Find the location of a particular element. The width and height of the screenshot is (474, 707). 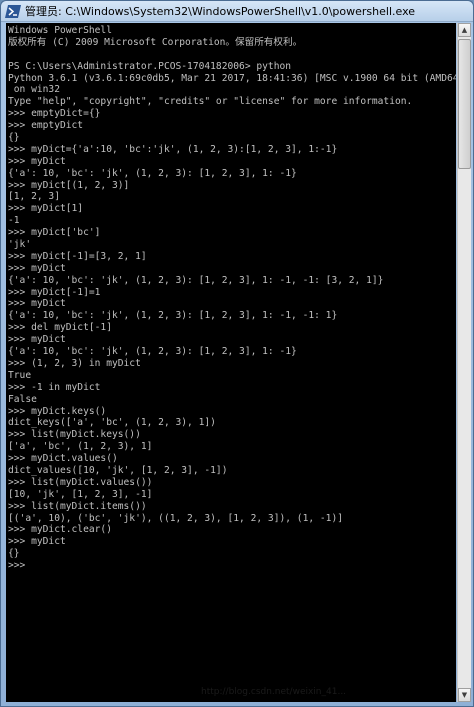

scroll-down-button: ▼ is located at coordinates (464, 695).